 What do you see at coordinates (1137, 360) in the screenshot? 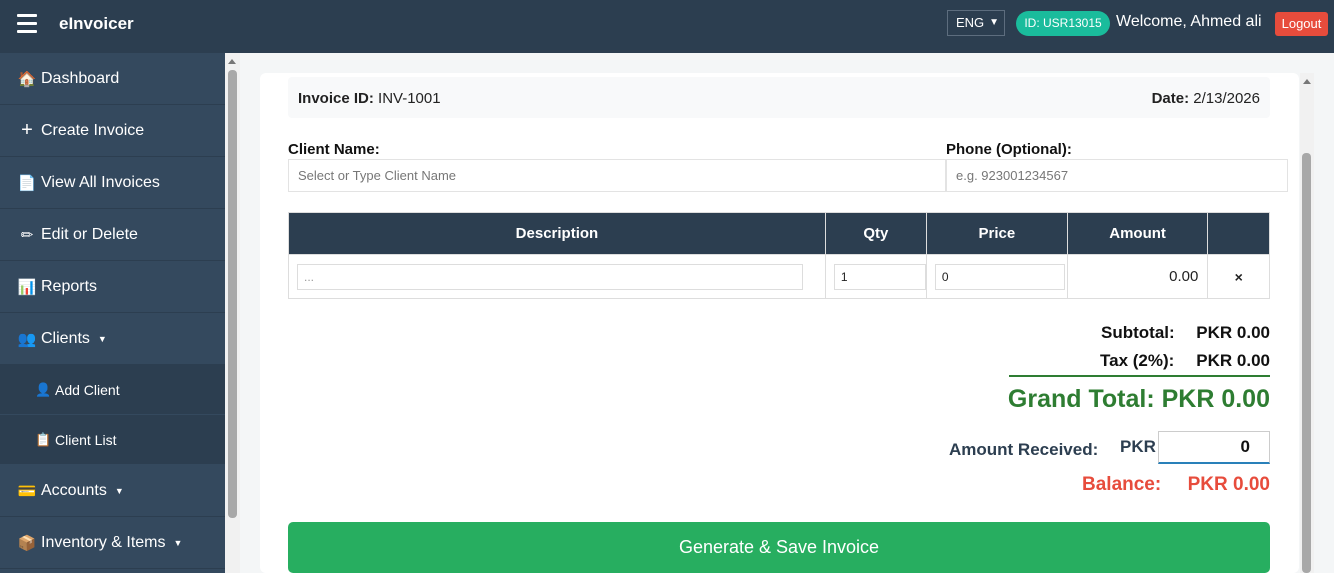
I see `tax-label: Tax (2%):` at bounding box center [1137, 360].